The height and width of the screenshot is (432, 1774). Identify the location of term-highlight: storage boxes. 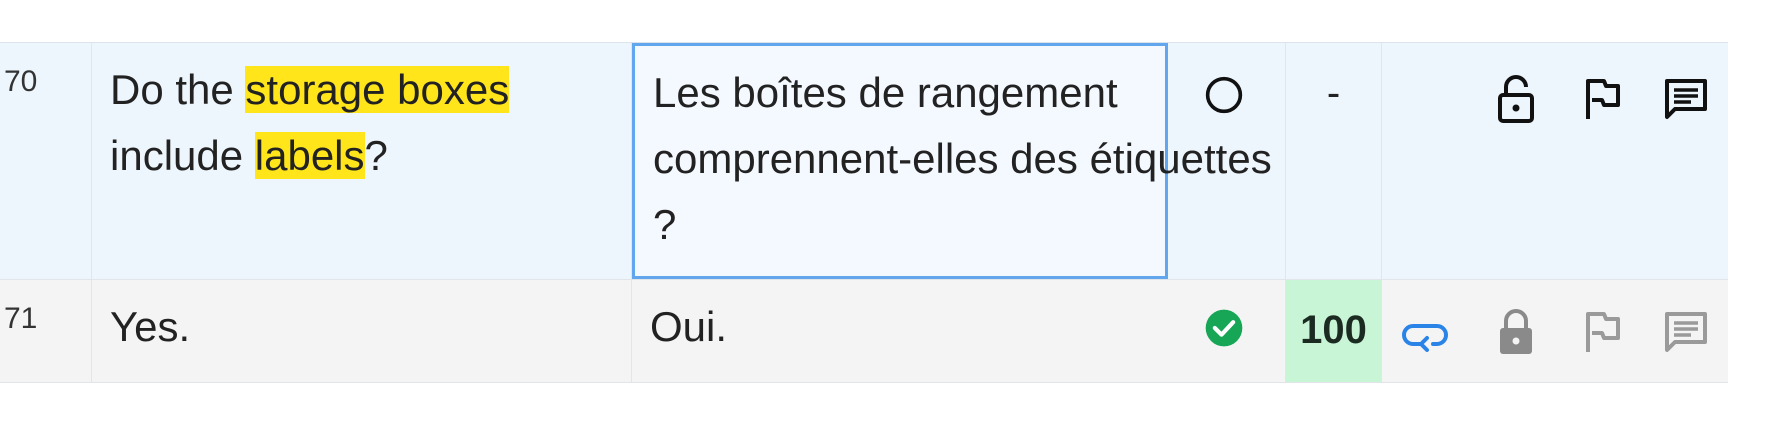
(377, 89).